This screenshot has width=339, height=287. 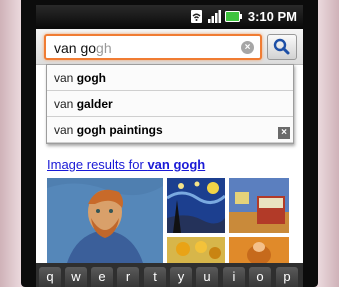 I want to click on magnifier-icon, so click(x=281, y=46).